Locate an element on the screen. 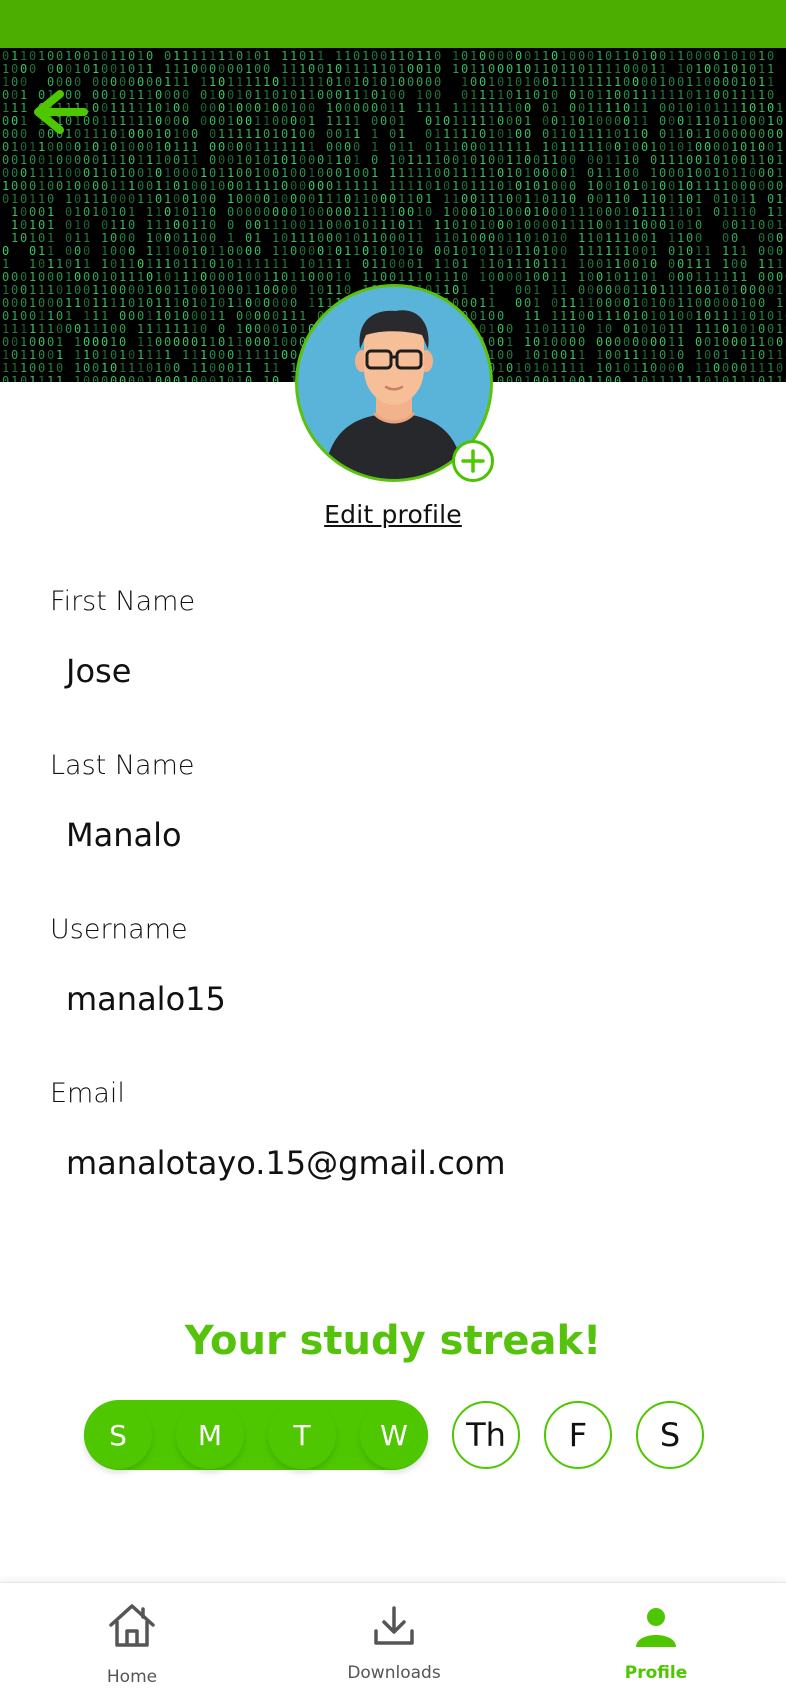 The height and width of the screenshot is (1702, 786). email-field: manalotayo.15@gmail.com is located at coordinates (406, 1163).